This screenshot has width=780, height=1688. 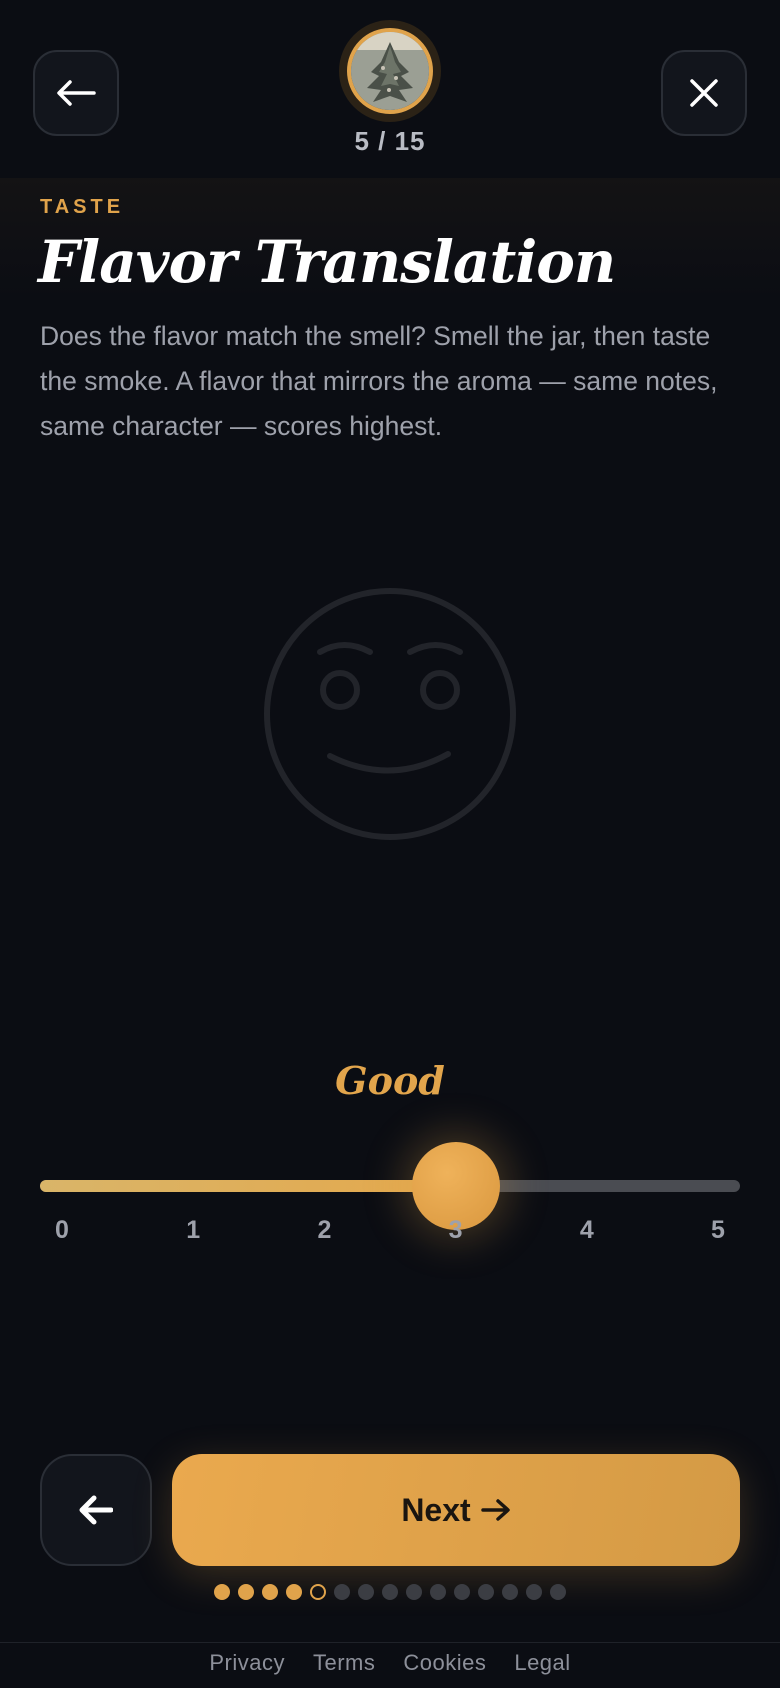 What do you see at coordinates (390, 1080) in the screenshot?
I see `rating-label: Good` at bounding box center [390, 1080].